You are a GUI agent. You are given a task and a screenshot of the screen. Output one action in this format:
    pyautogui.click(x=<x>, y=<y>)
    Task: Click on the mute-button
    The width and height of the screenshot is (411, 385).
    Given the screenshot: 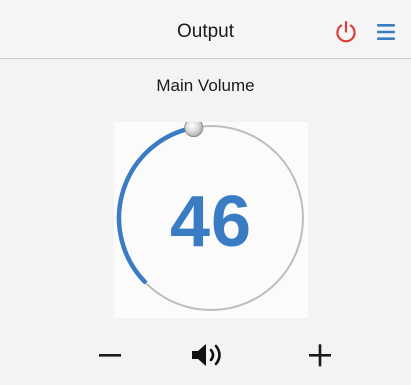 What is the action you would take?
    pyautogui.click(x=208, y=355)
    